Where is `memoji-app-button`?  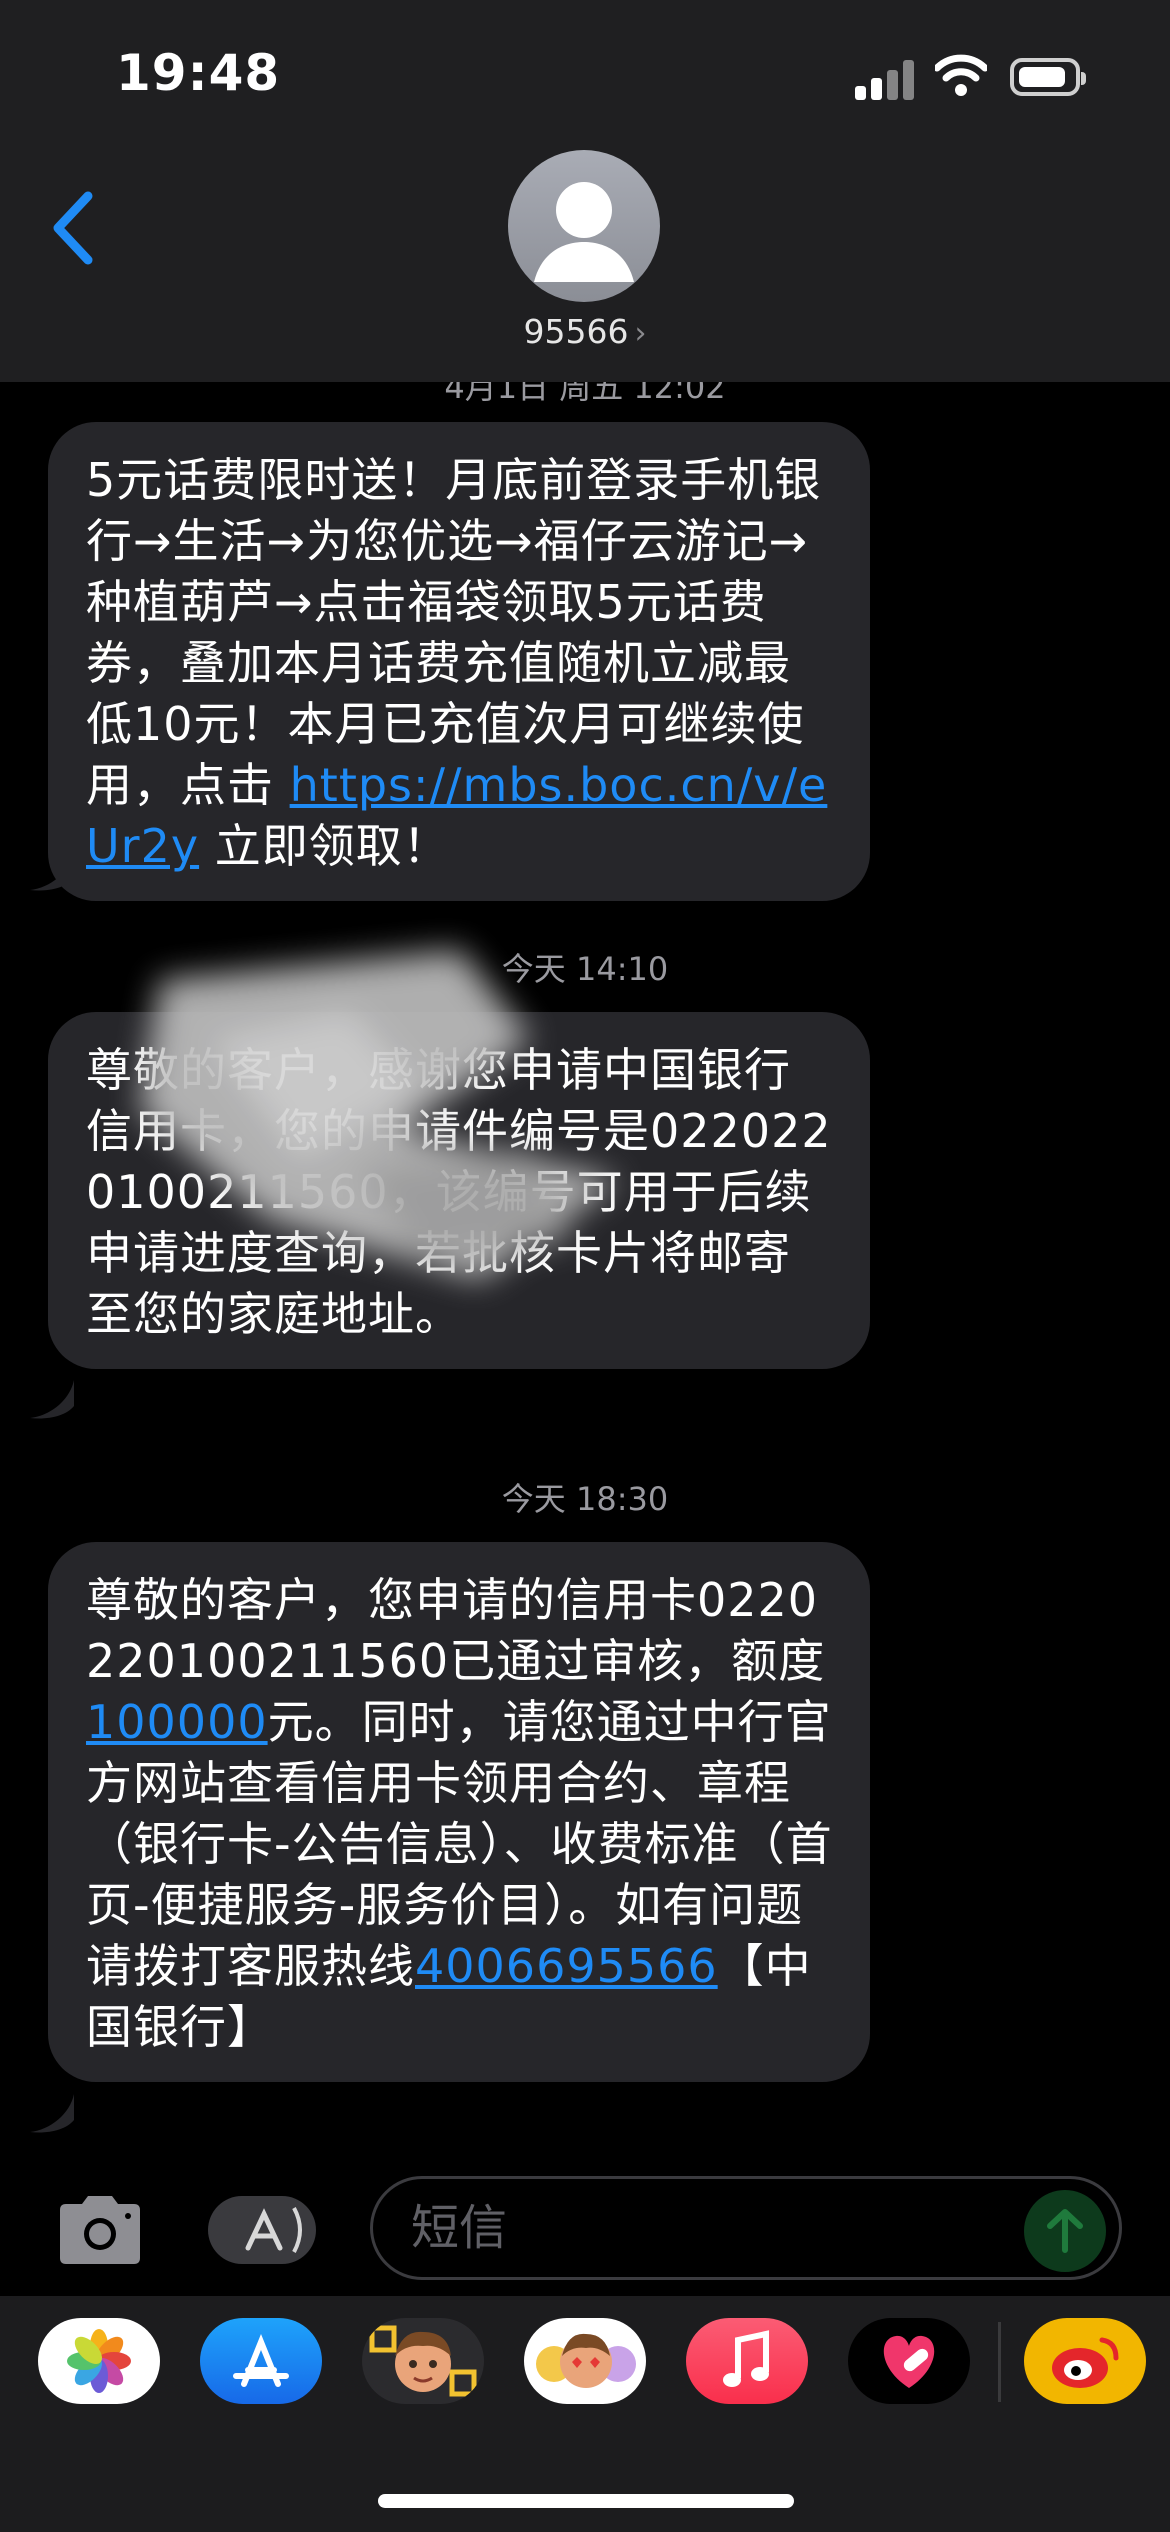
memoji-app-button is located at coordinates (423, 2361).